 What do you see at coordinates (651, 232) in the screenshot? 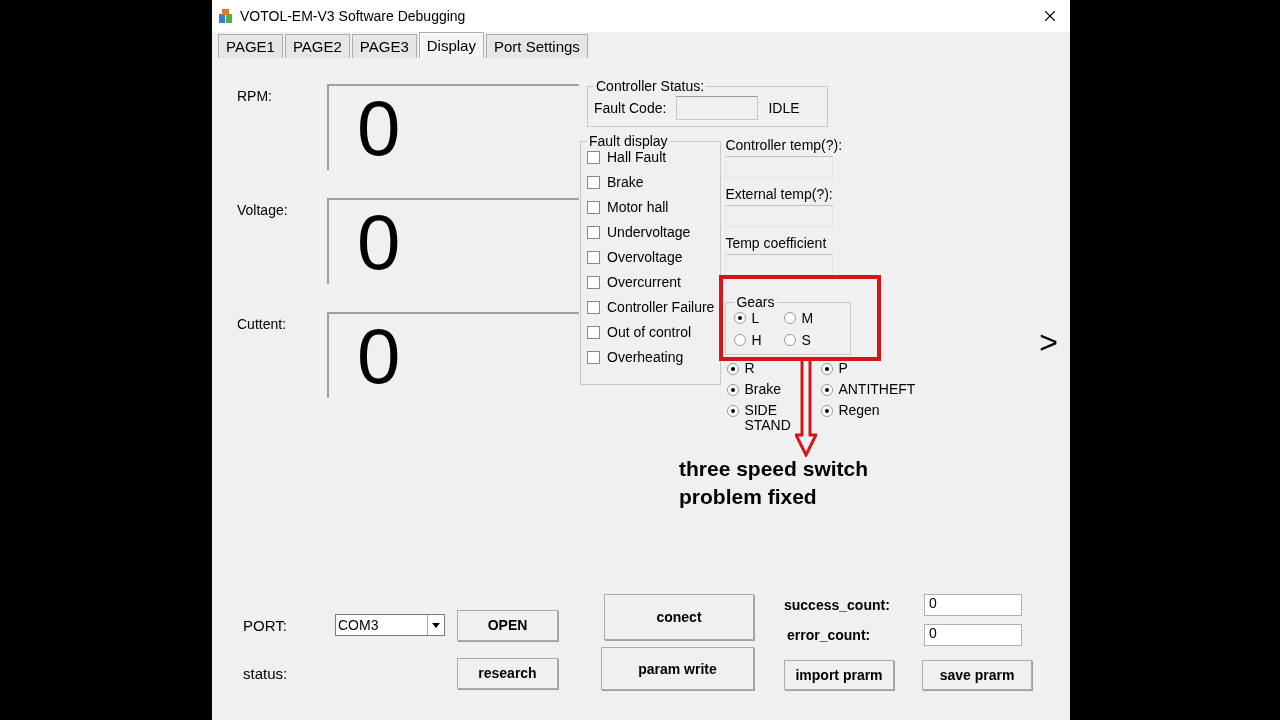
I see `fault-checkbox: Undervoltage` at bounding box center [651, 232].